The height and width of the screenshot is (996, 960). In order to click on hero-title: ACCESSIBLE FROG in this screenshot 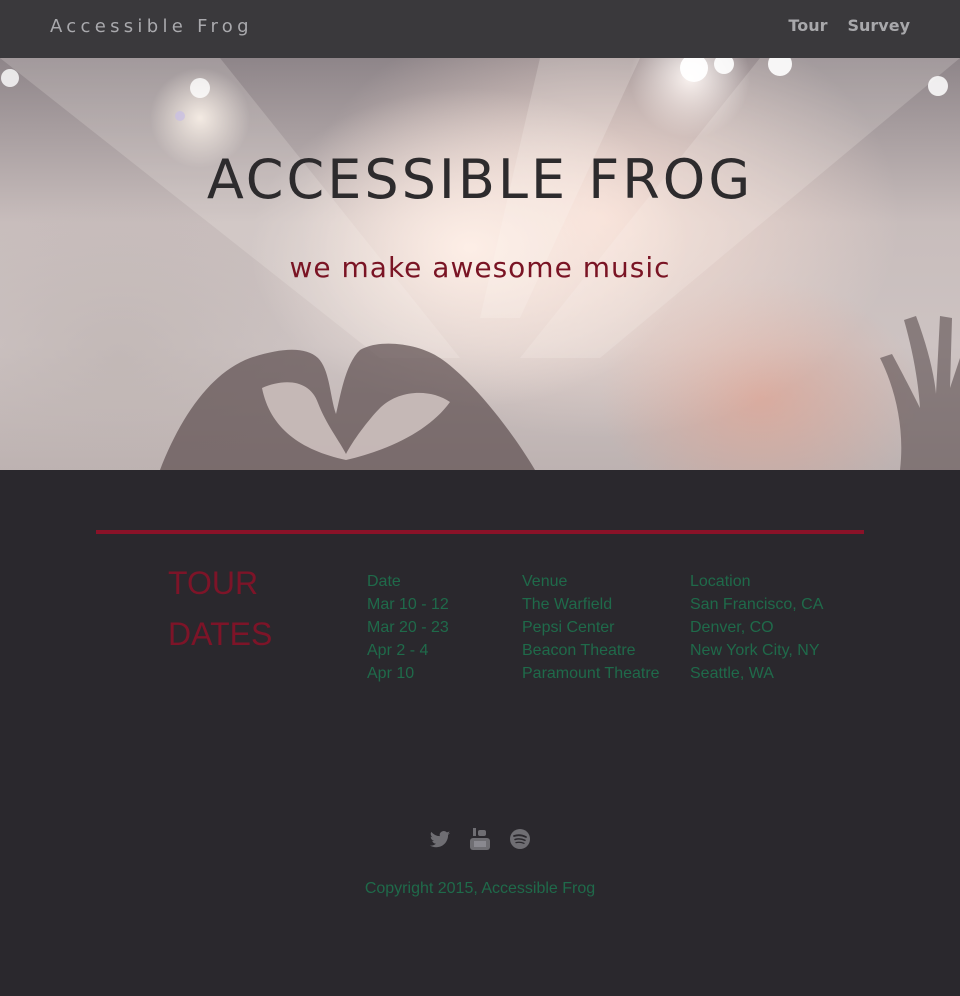, I will do `click(480, 179)`.